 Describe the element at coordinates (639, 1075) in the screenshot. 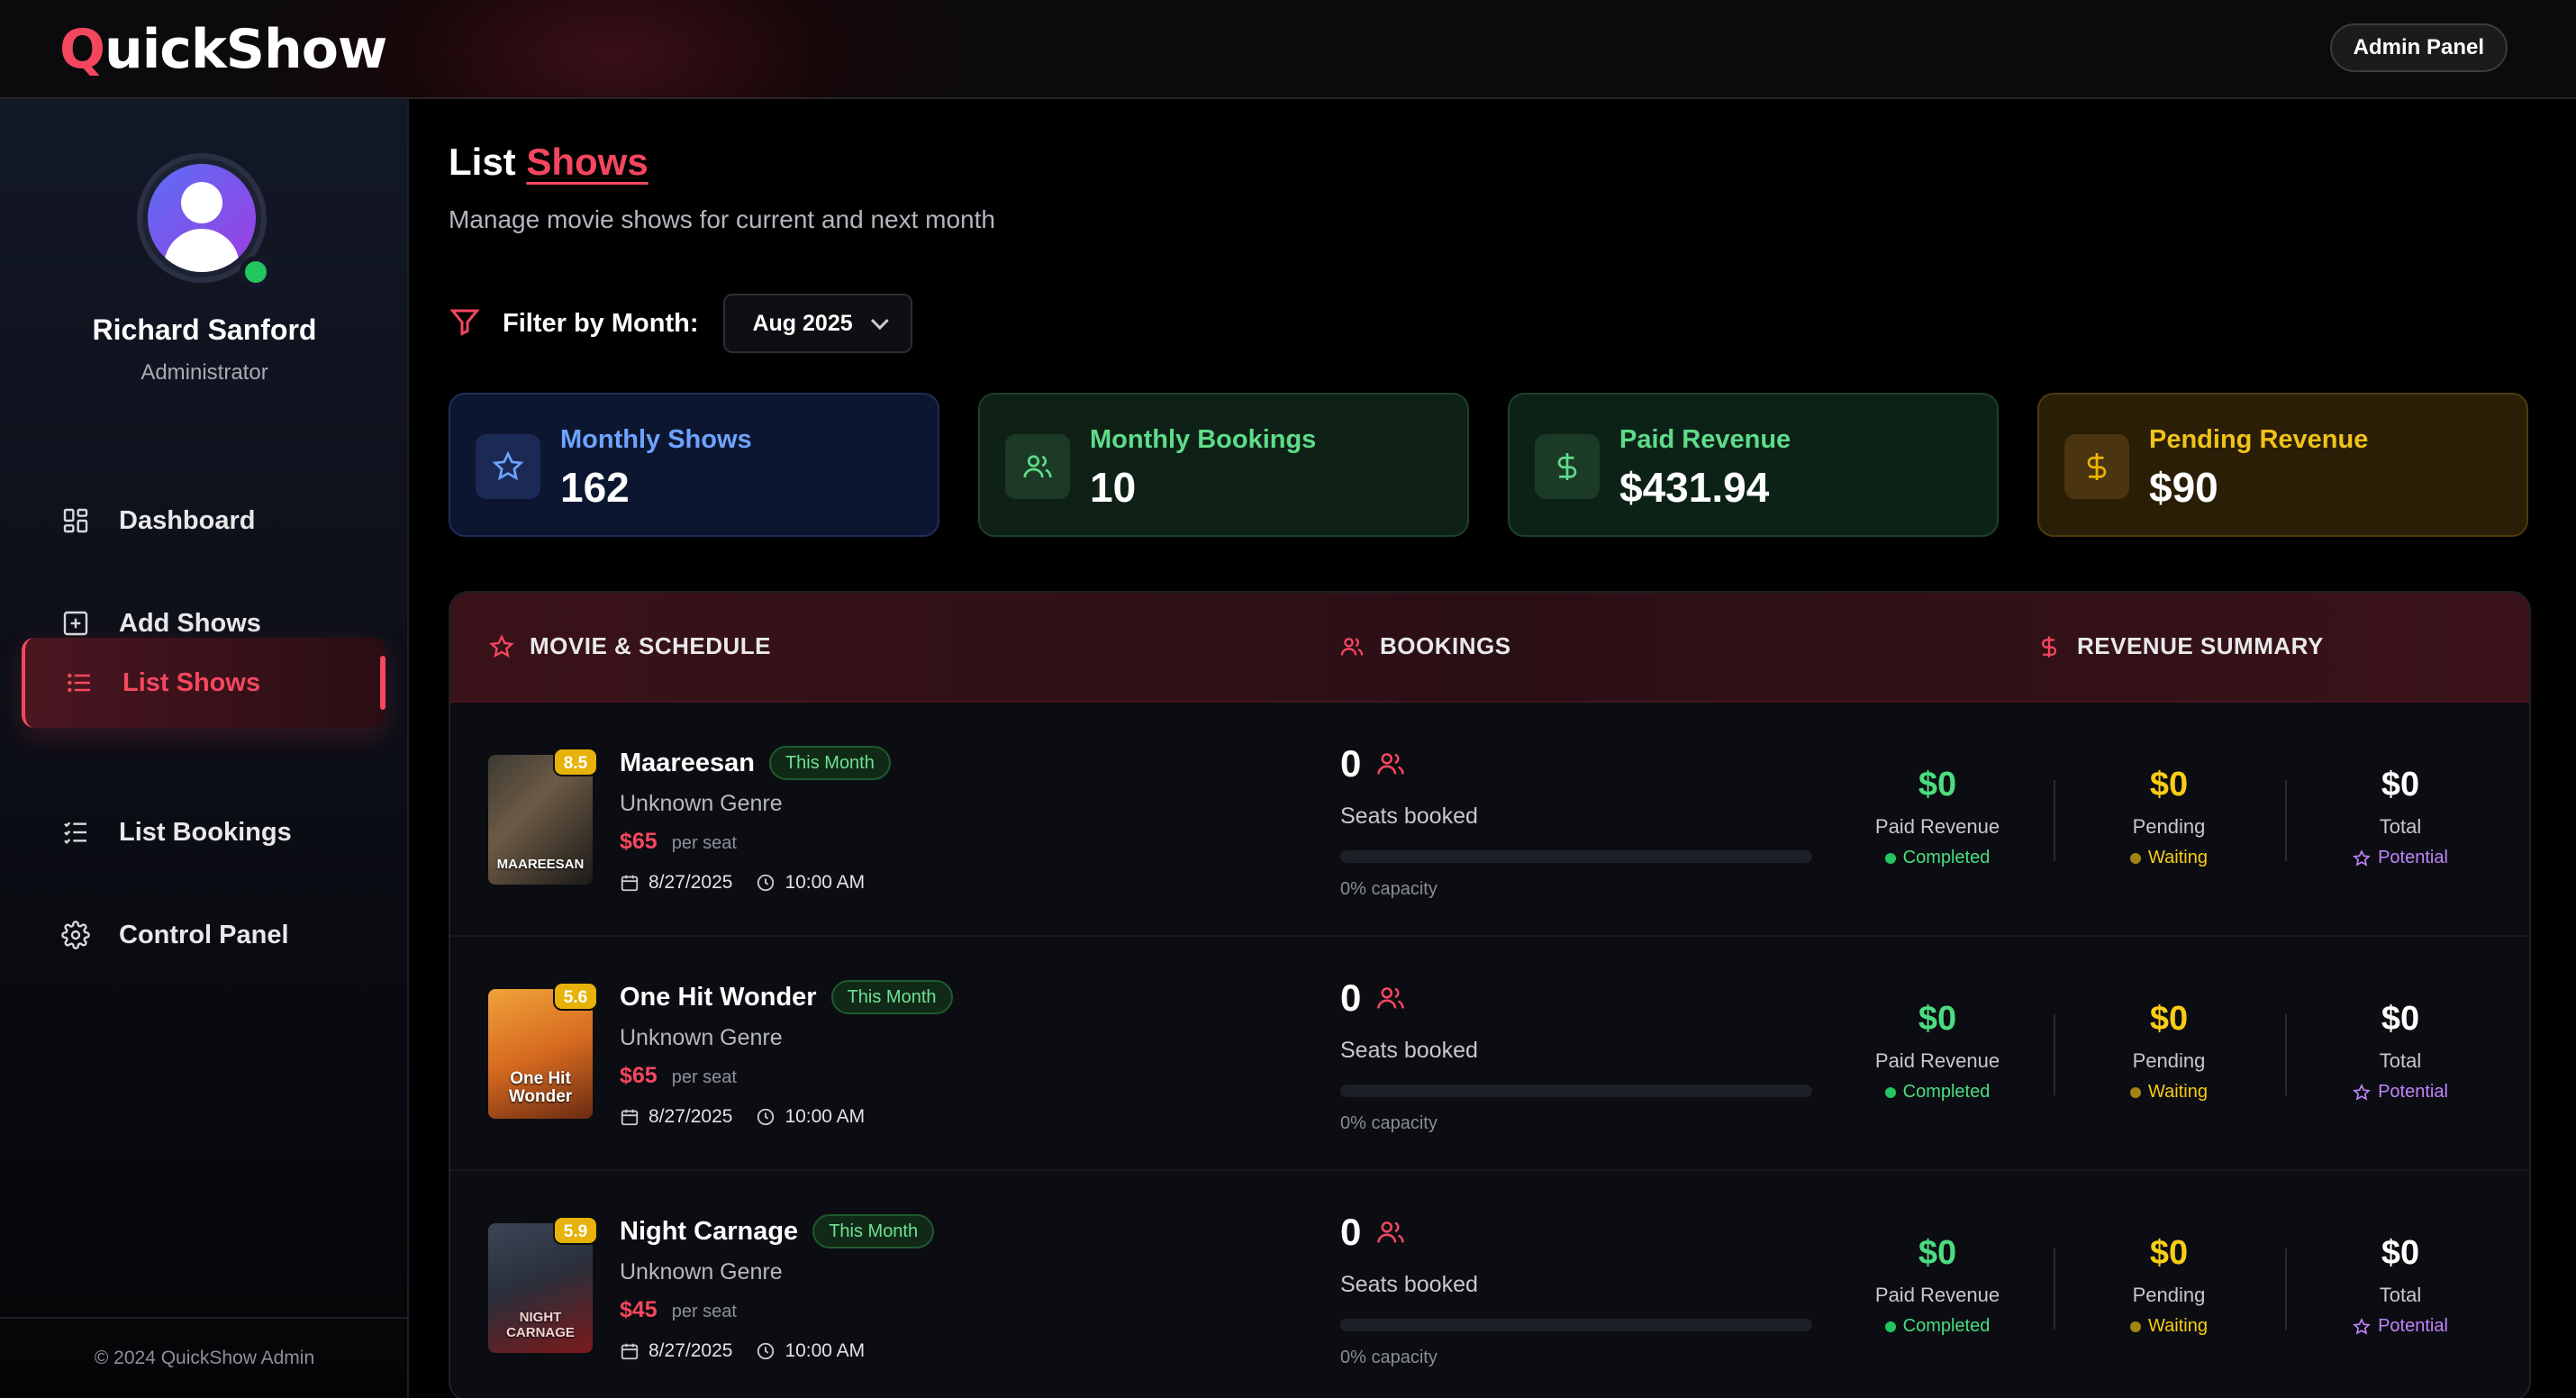

I see `price-value: $65` at that location.